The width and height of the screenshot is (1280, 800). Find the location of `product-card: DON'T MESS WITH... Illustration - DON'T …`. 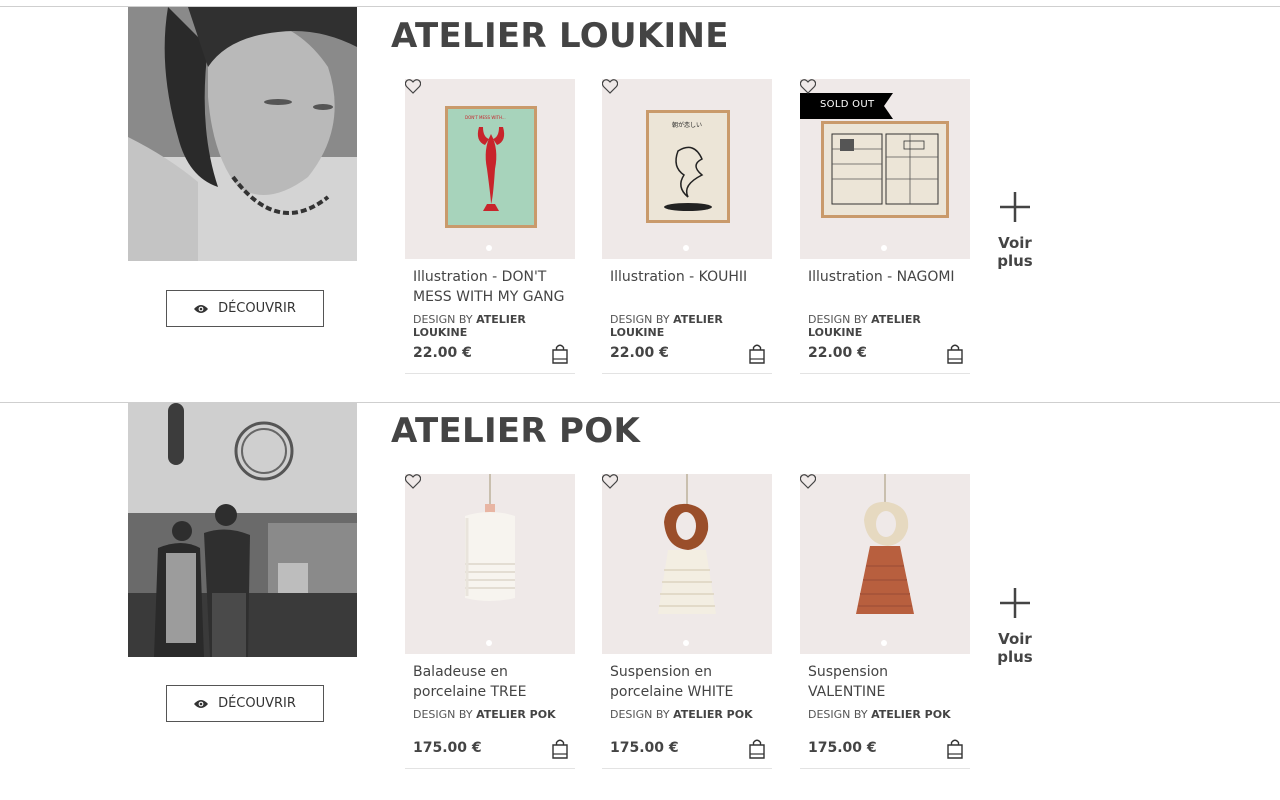

product-card: DON'T MESS WITH... Illustration - DON'T … is located at coordinates (490, 226).